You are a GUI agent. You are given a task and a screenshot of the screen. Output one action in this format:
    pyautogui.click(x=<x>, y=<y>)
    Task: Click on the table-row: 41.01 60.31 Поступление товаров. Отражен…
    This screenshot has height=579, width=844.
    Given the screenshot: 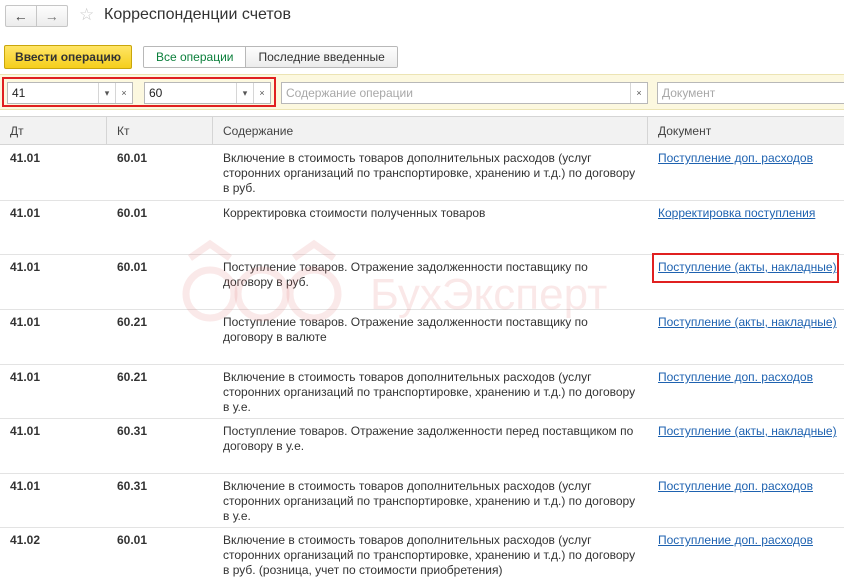 What is the action you would take?
    pyautogui.click(x=422, y=446)
    